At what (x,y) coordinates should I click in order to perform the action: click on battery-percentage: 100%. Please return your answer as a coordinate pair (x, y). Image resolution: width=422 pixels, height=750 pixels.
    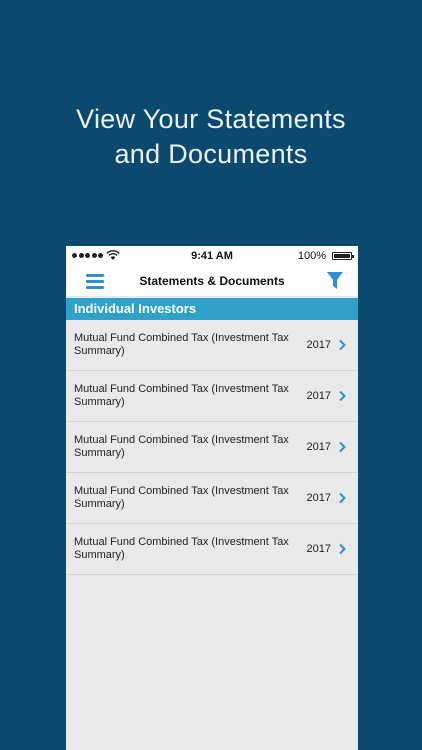
    Looking at the image, I should click on (311, 256).